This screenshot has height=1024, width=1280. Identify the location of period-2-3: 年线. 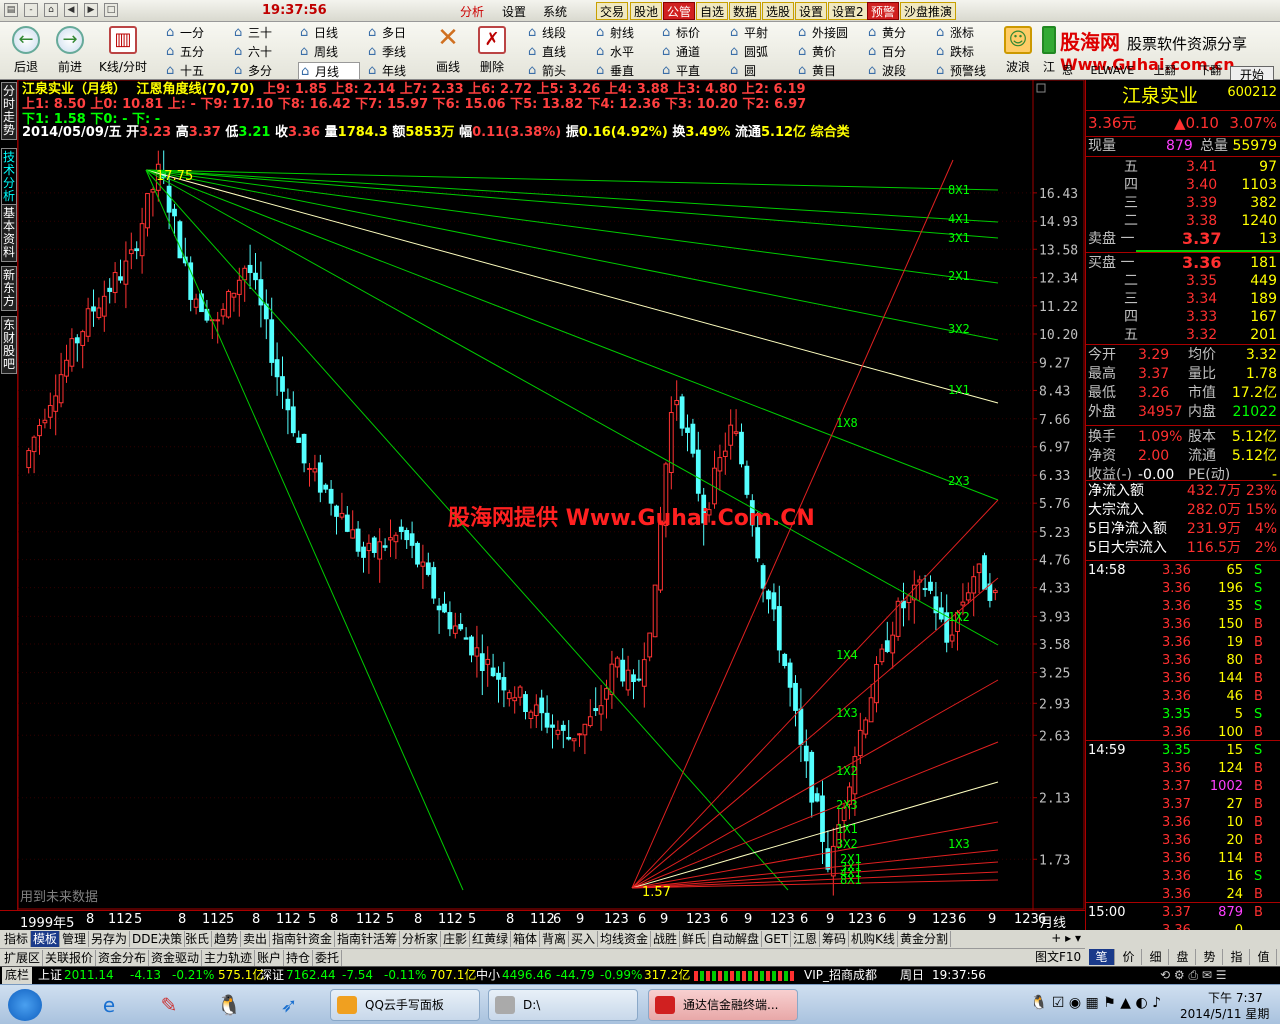
(397, 71).